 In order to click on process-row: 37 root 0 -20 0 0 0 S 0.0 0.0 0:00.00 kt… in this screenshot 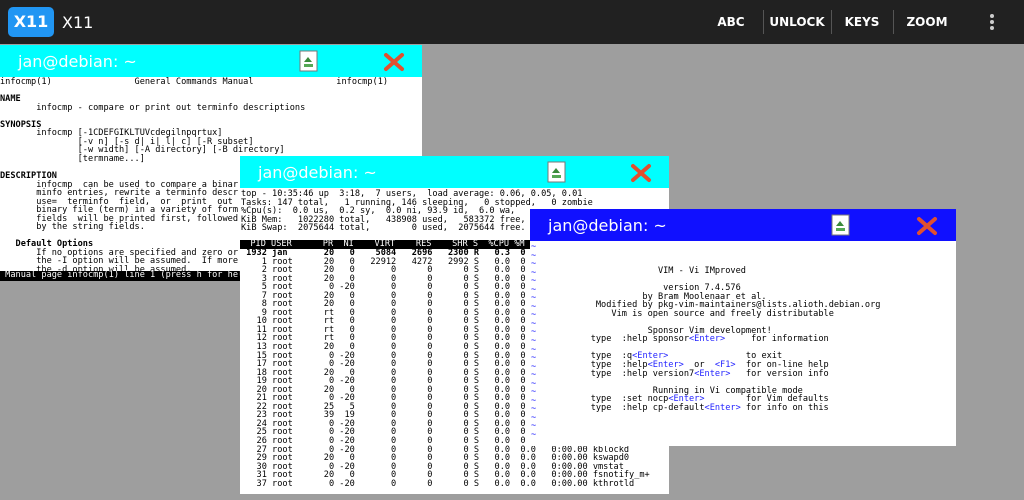, I will do `click(438, 483)`.